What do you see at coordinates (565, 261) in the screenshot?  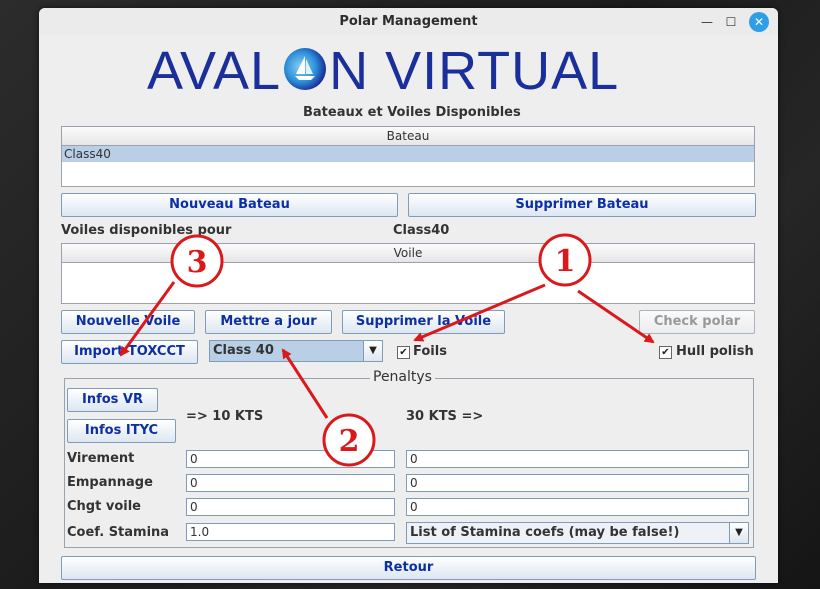 I see `marker-1-number: 1` at bounding box center [565, 261].